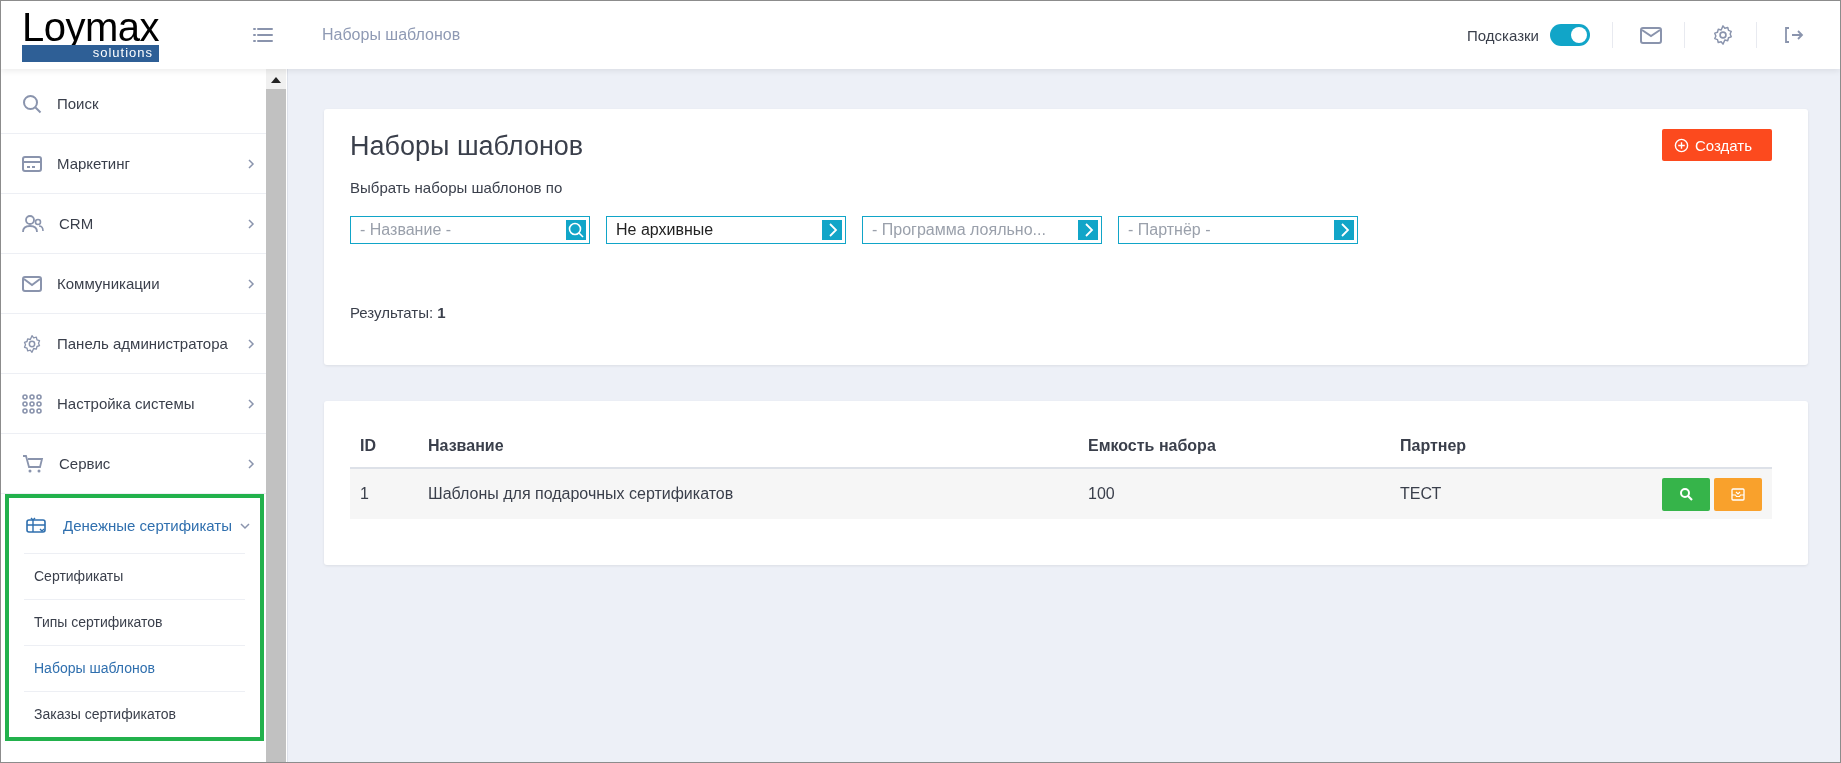 Image resolution: width=1841 pixels, height=763 pixels. I want to click on archive-button, so click(1738, 494).